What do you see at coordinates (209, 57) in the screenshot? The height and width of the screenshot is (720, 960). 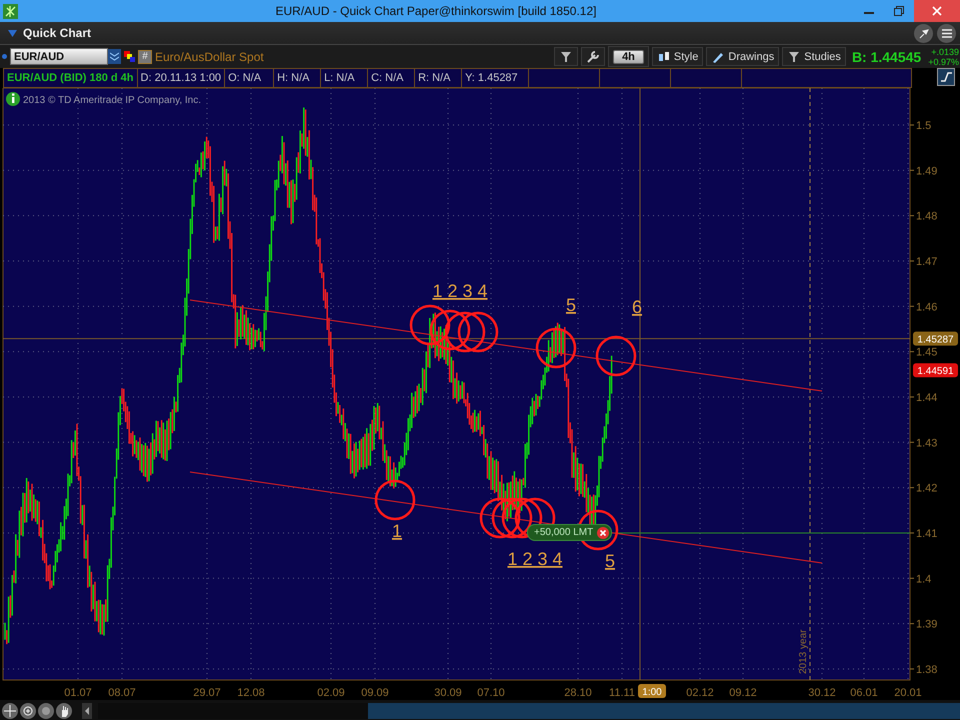 I see `symbol-description: Euro/AusDollar Spot` at bounding box center [209, 57].